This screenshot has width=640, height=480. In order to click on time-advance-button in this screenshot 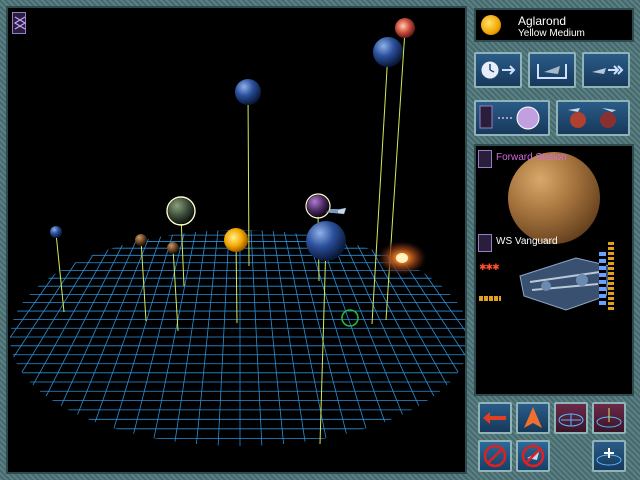, I will do `click(498, 70)`.